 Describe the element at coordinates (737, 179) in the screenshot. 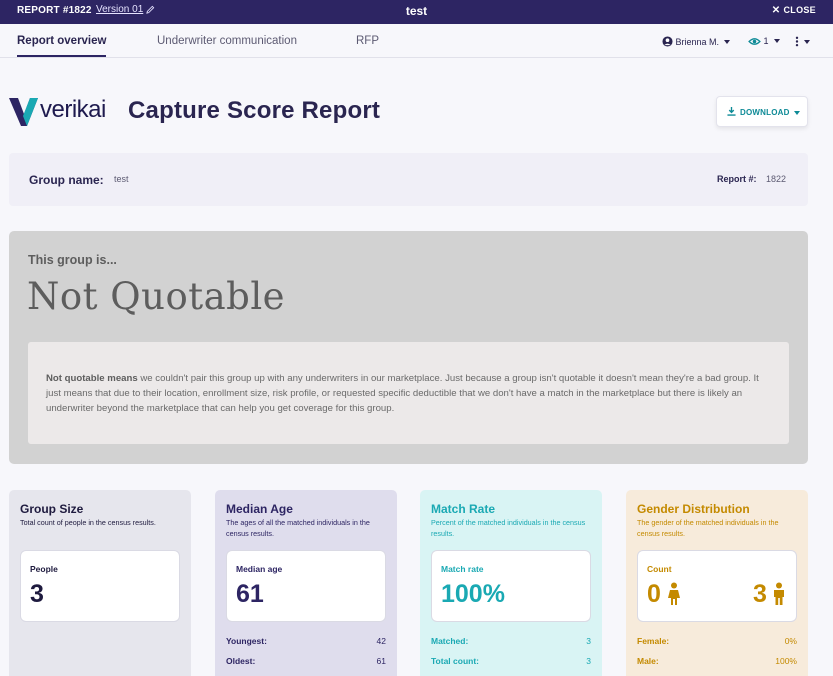

I see `report-number-label: Report #:` at that location.